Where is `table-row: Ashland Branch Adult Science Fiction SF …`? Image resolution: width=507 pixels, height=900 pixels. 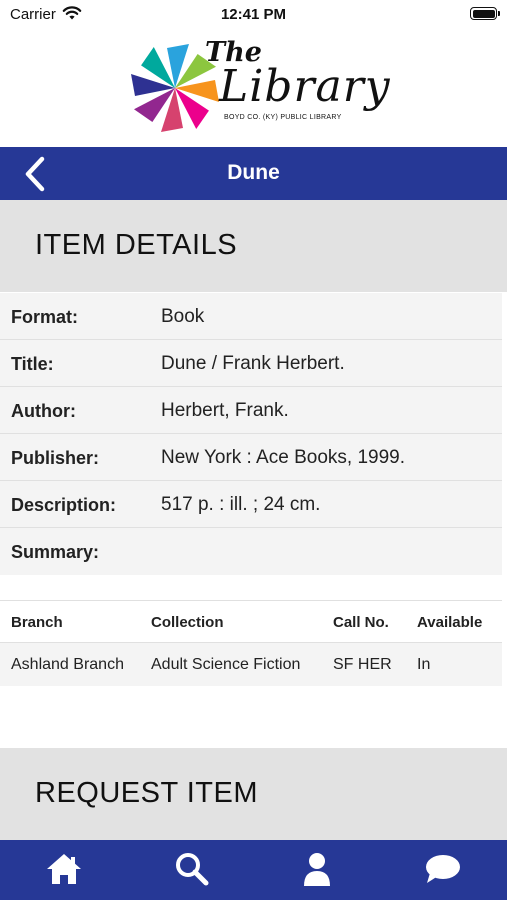 table-row: Ashland Branch Adult Science Fiction SF … is located at coordinates (251, 664).